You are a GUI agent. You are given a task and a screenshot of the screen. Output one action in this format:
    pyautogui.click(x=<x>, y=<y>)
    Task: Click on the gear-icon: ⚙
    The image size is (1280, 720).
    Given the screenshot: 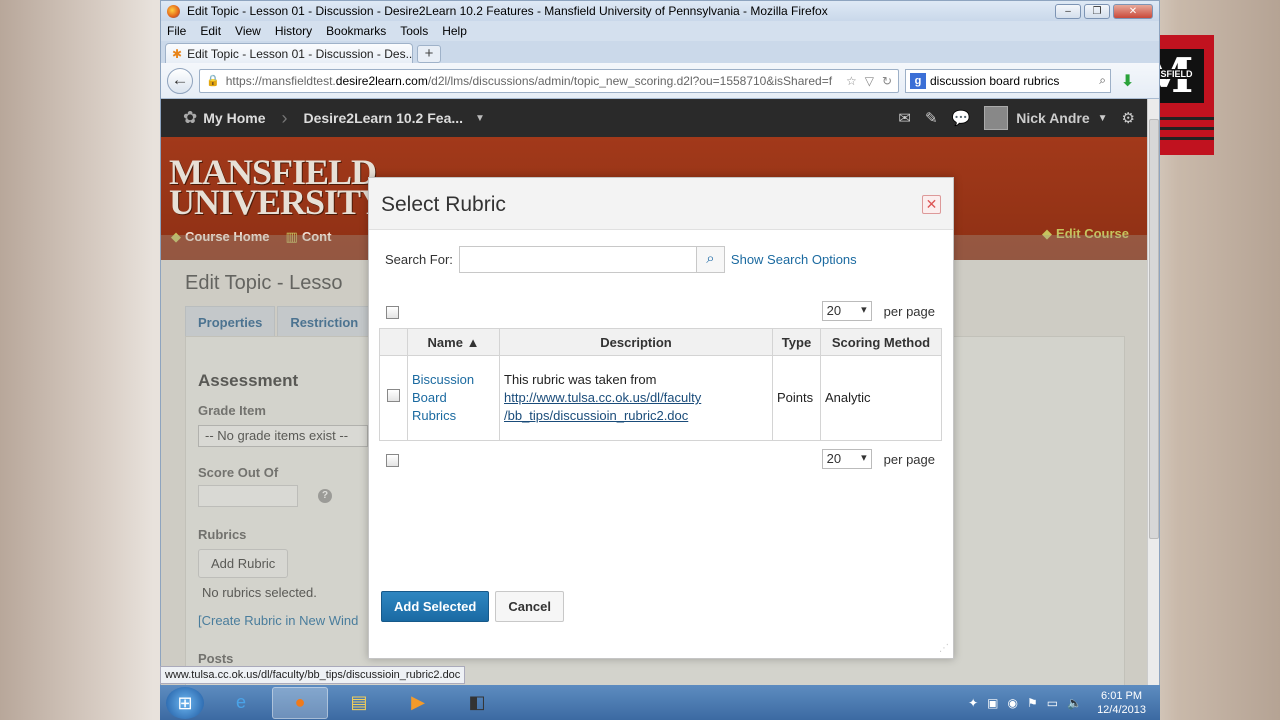 What is the action you would take?
    pyautogui.click(x=1128, y=118)
    